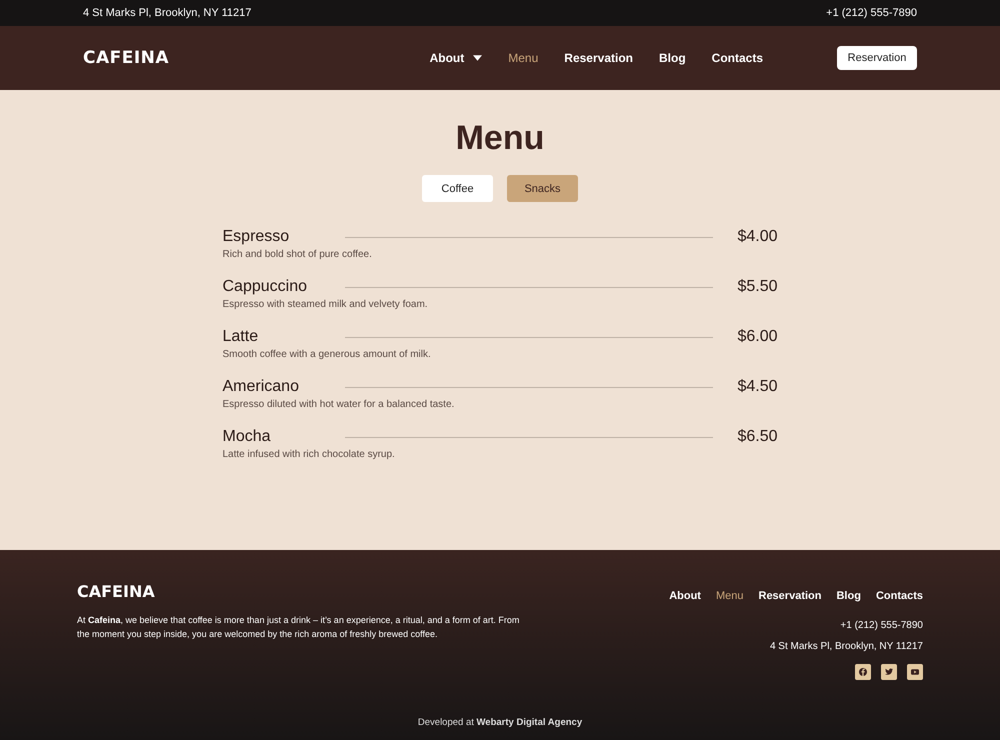  I want to click on credit-text: Developed at Webarty Digital Agency, so click(500, 722).